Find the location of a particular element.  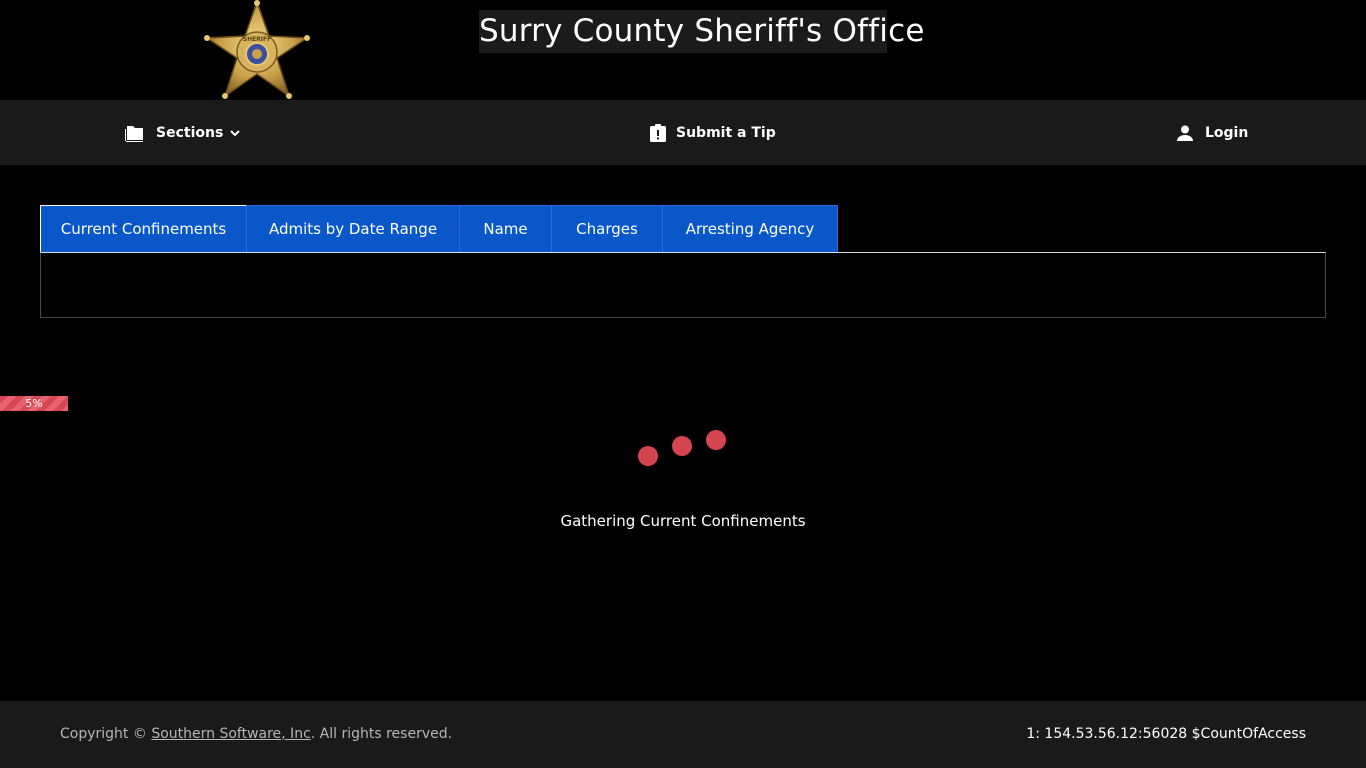

login-link: Login is located at coordinates (1212, 132).